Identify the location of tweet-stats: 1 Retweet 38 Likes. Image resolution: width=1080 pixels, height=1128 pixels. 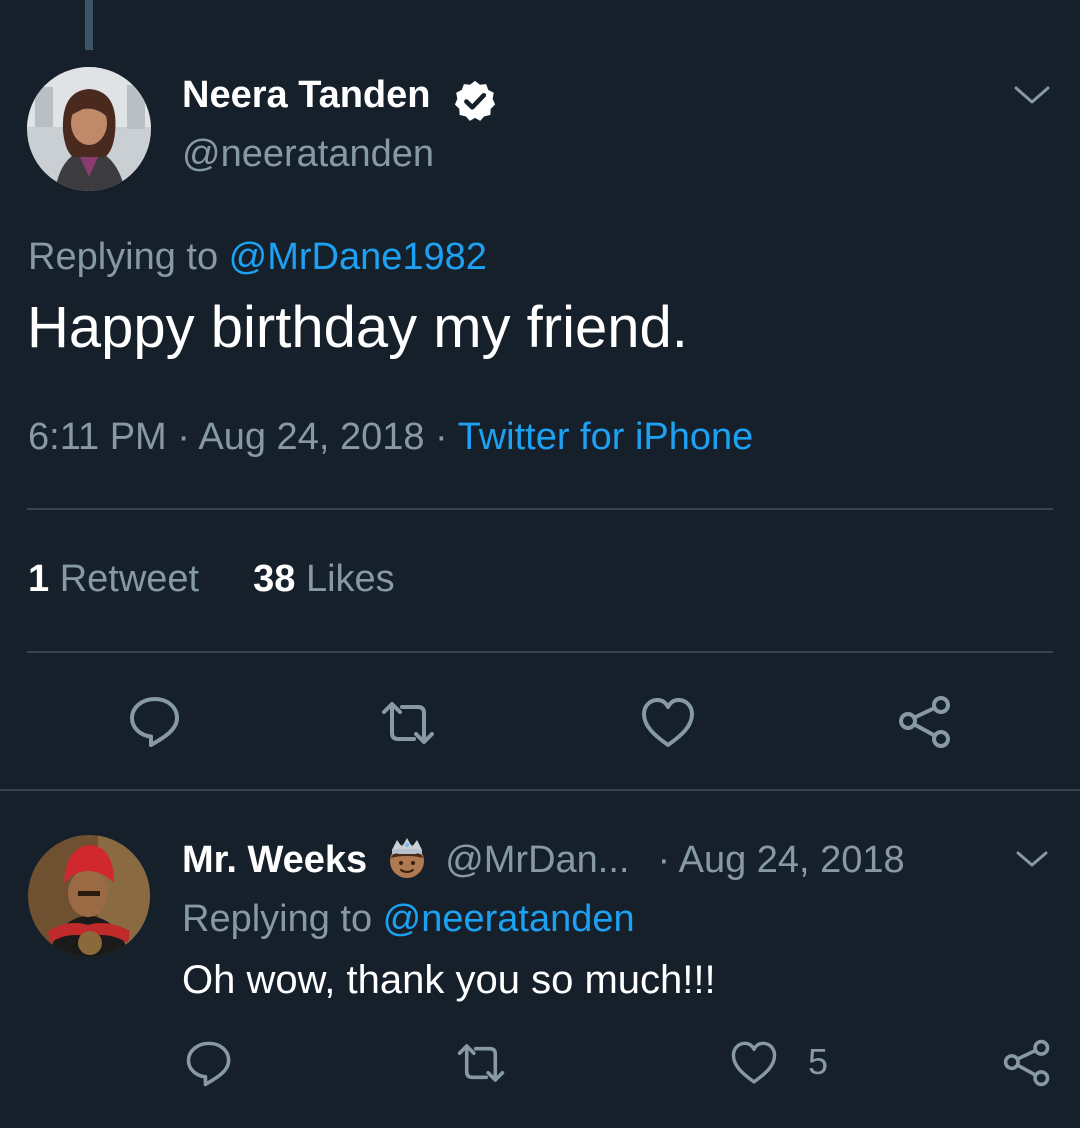
(211, 579).